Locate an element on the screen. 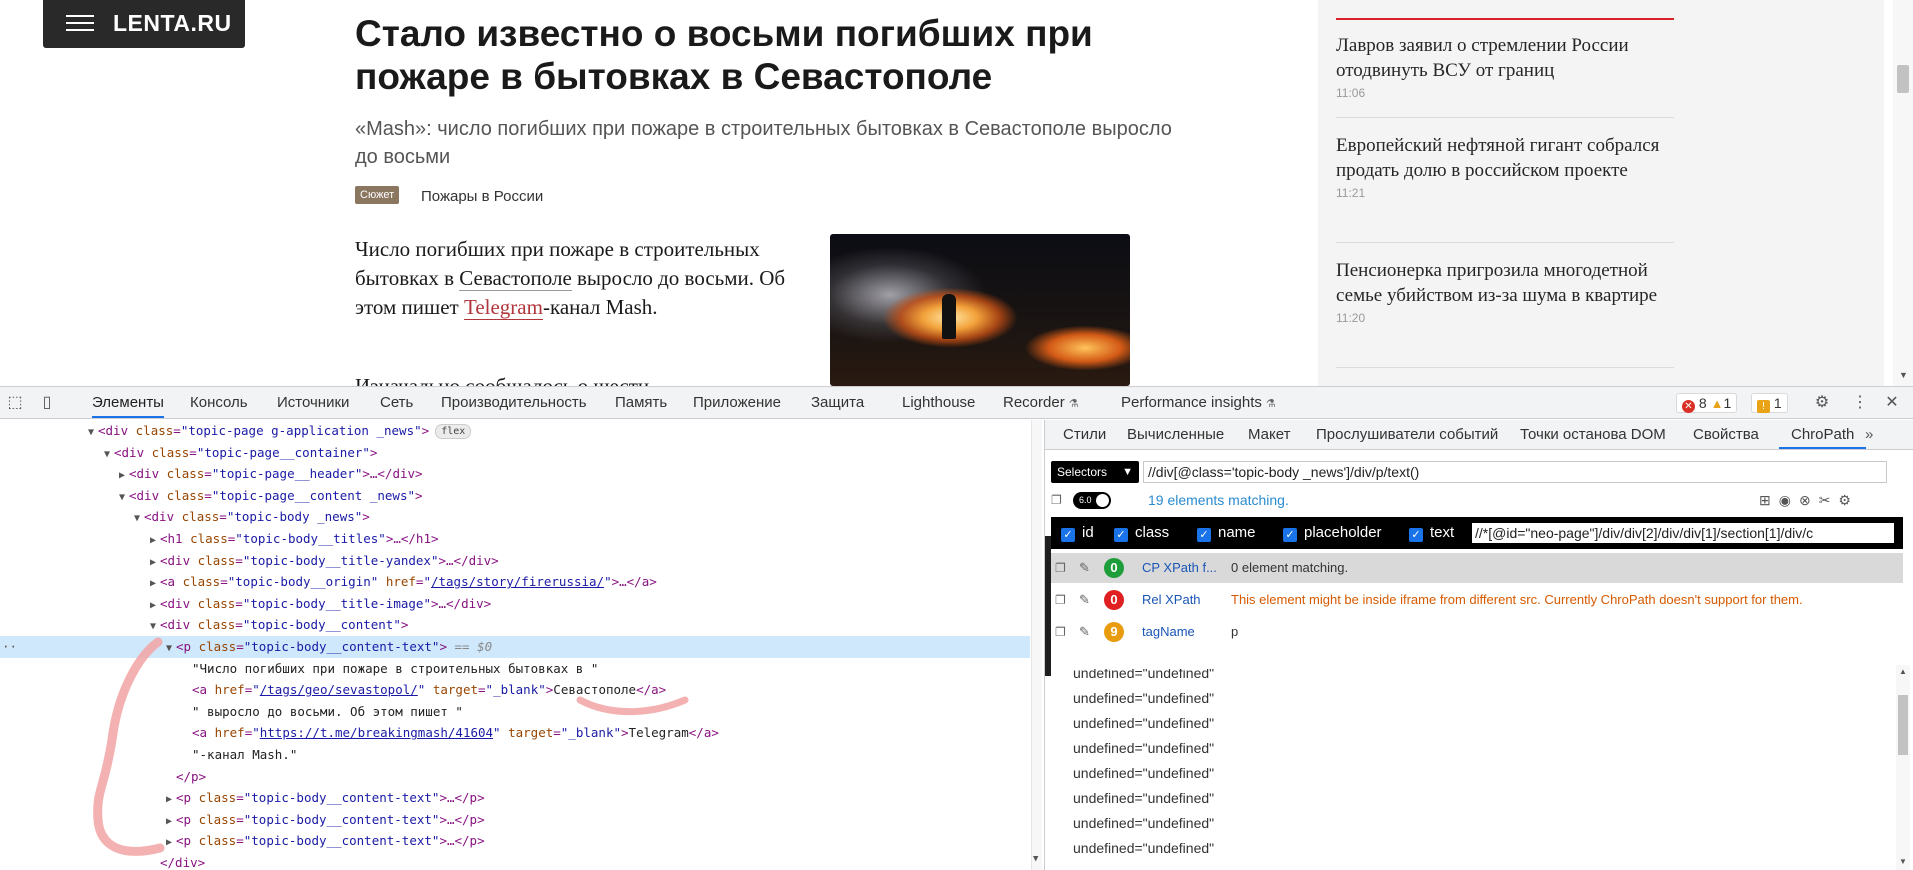 The width and height of the screenshot is (1913, 870). tab-performance-insights: Performance insights ⚗ is located at coordinates (1198, 402).